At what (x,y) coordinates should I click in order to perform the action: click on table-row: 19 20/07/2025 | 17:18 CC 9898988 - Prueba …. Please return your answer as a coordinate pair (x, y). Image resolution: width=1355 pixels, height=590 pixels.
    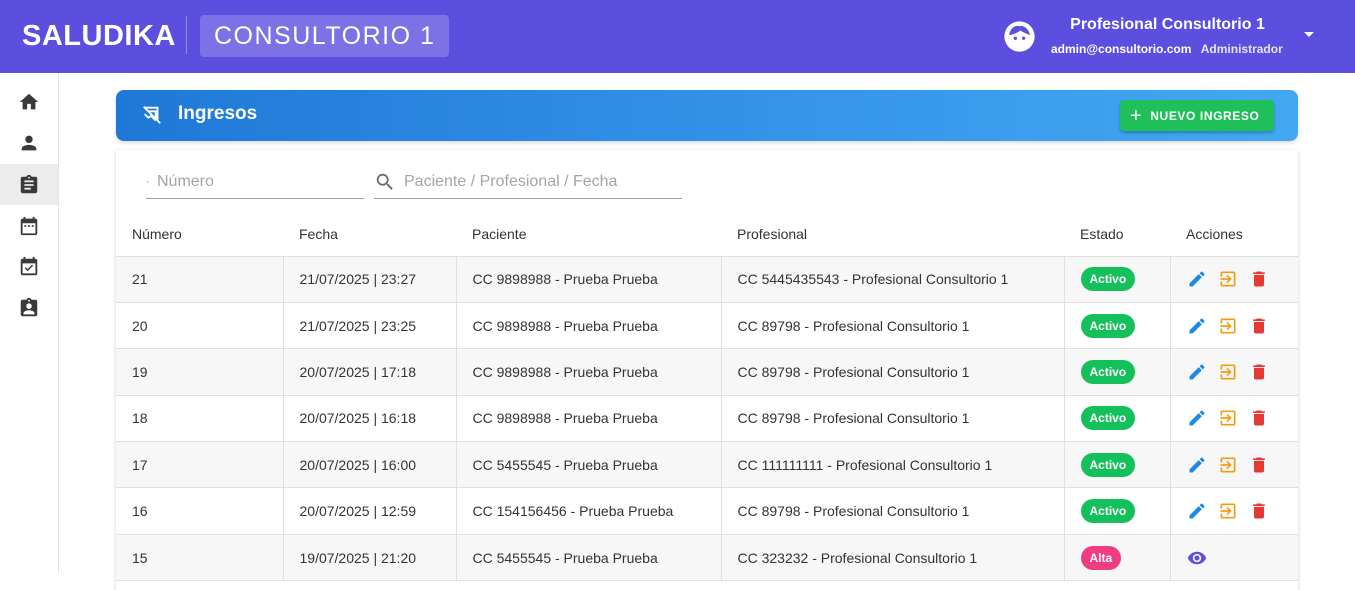
    Looking at the image, I should click on (707, 372).